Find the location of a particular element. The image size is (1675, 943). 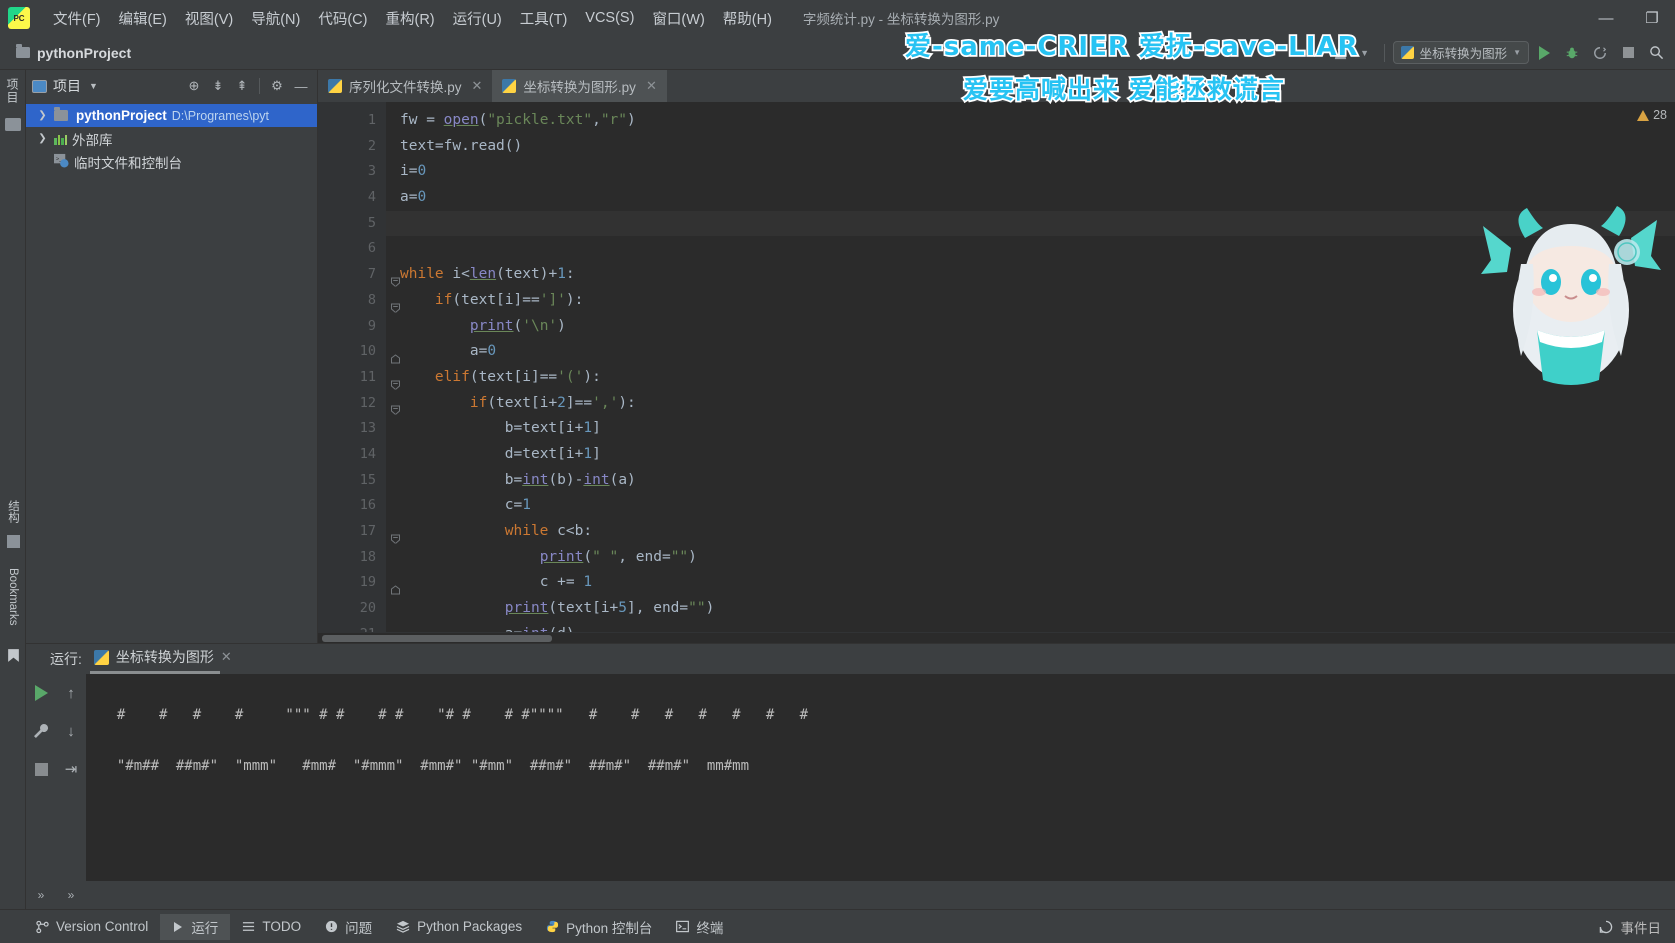

collapse-all-icon: ⇞ is located at coordinates (242, 86).